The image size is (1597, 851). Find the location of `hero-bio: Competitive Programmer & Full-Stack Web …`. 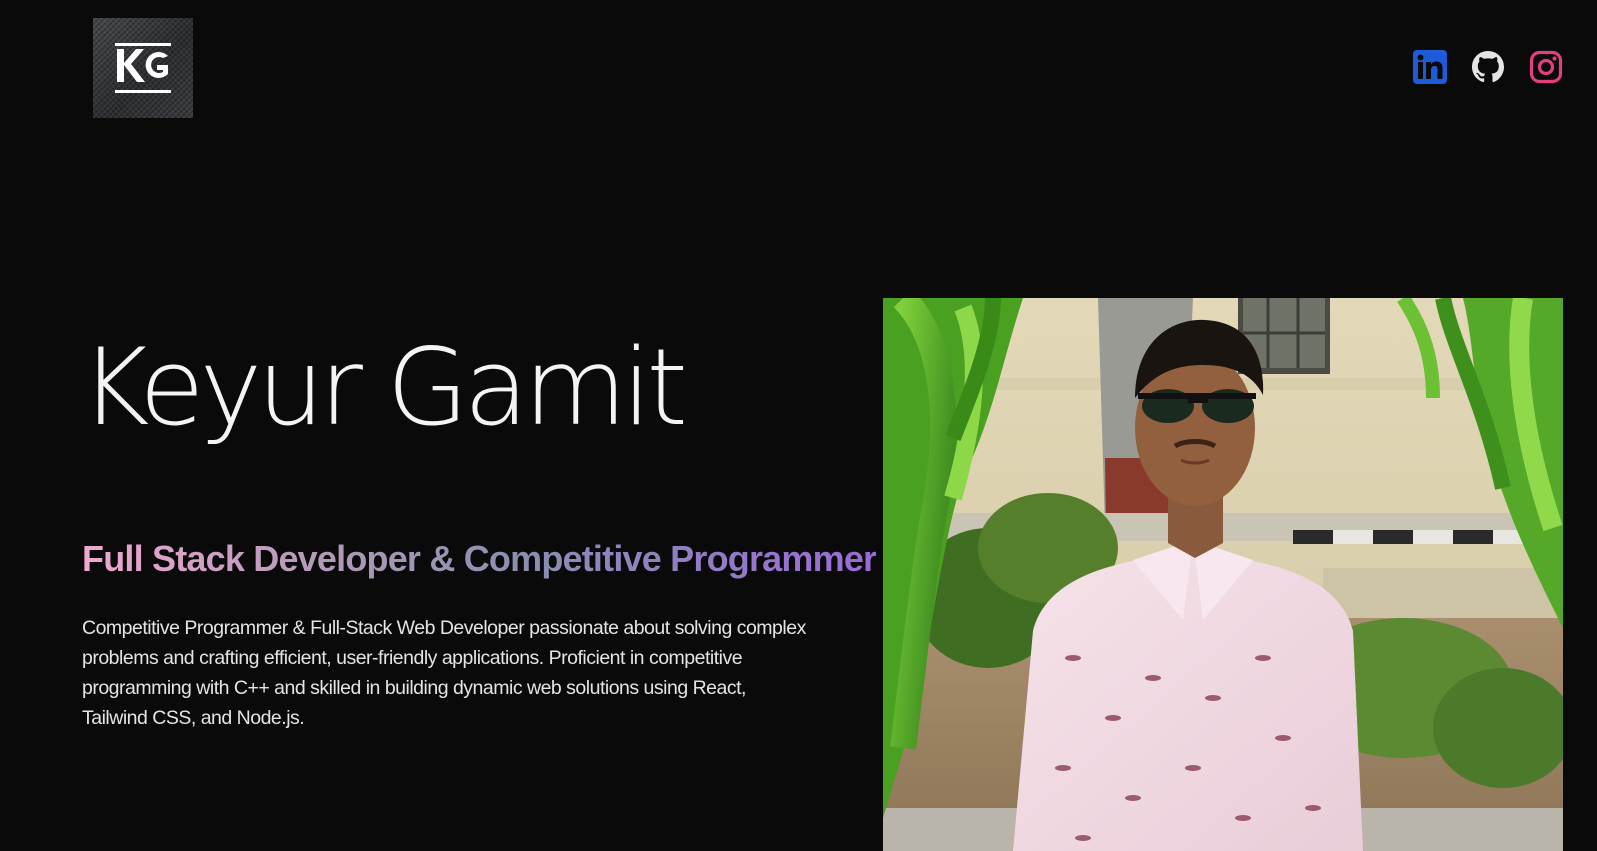

hero-bio: Competitive Programmer & Full-Stack Web … is located at coordinates (444, 673).